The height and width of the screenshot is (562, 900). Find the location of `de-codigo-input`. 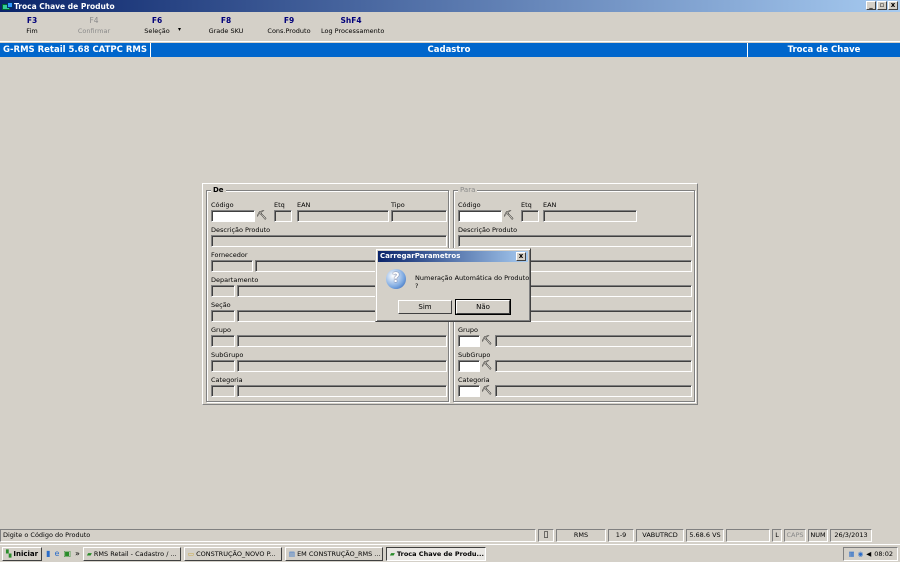

de-codigo-input is located at coordinates (233, 216).